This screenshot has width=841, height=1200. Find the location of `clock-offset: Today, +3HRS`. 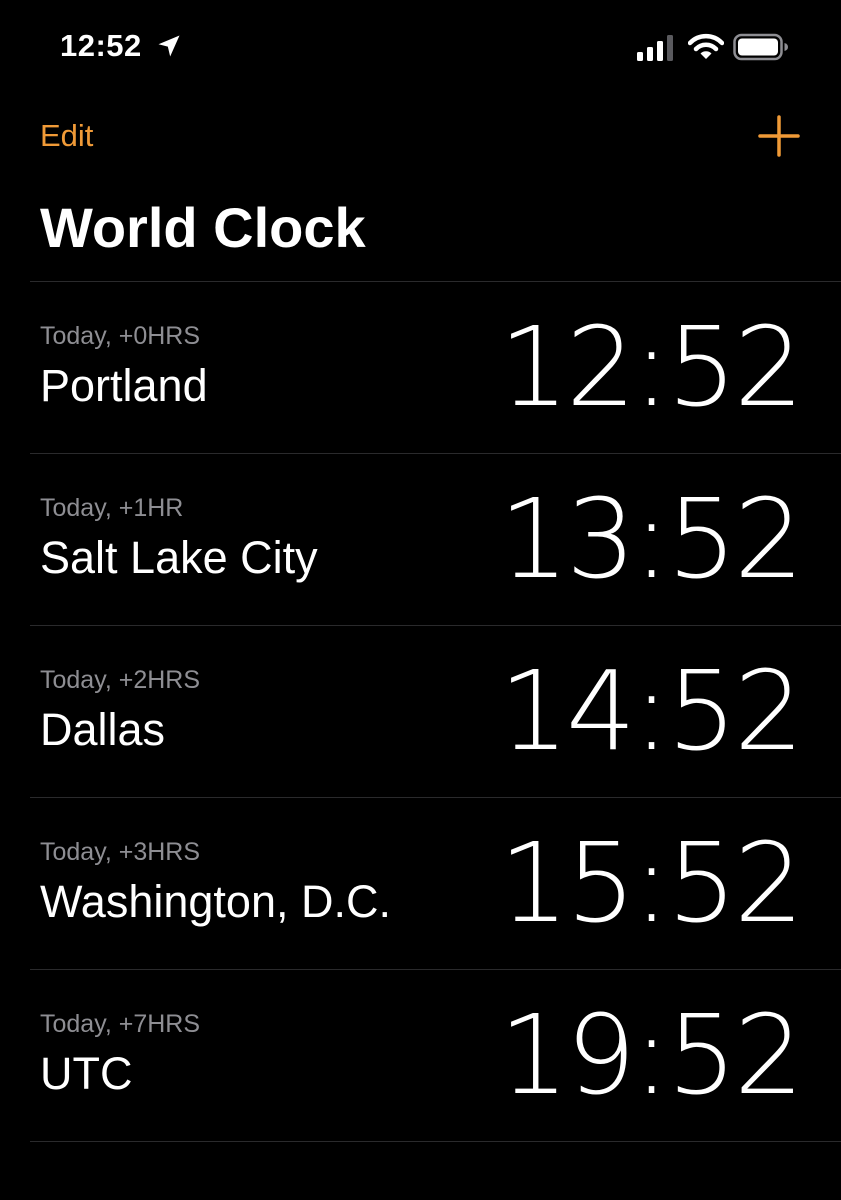

clock-offset: Today, +3HRS is located at coordinates (120, 852).